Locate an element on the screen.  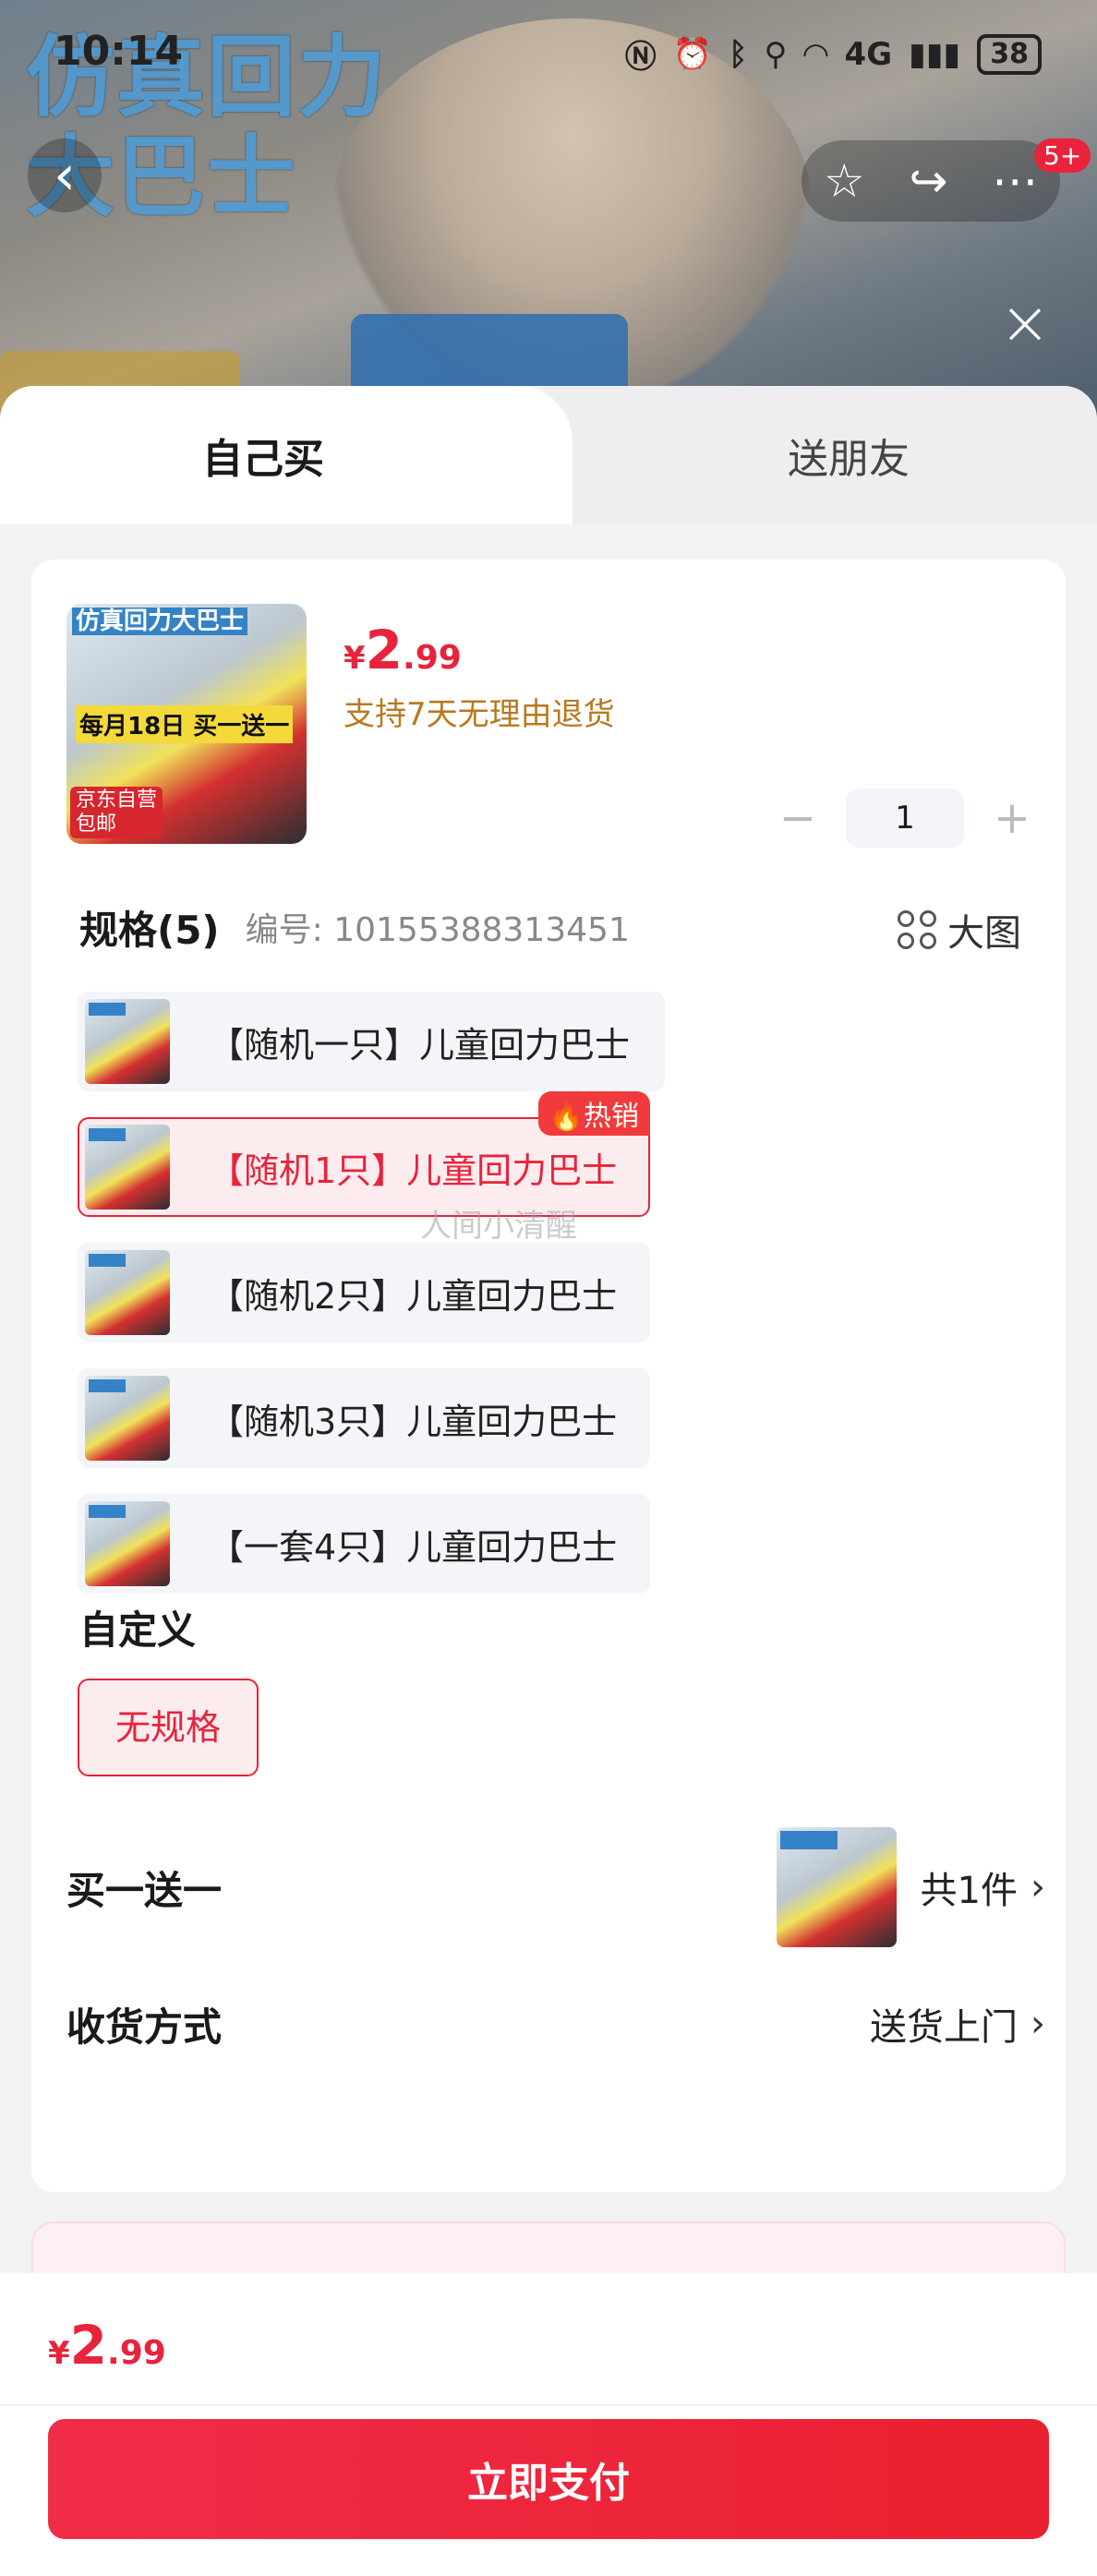
product-thumbnail: 仿真回力大巴士 每月18日 买一送一 京东自营 包邮 is located at coordinates (186, 724).